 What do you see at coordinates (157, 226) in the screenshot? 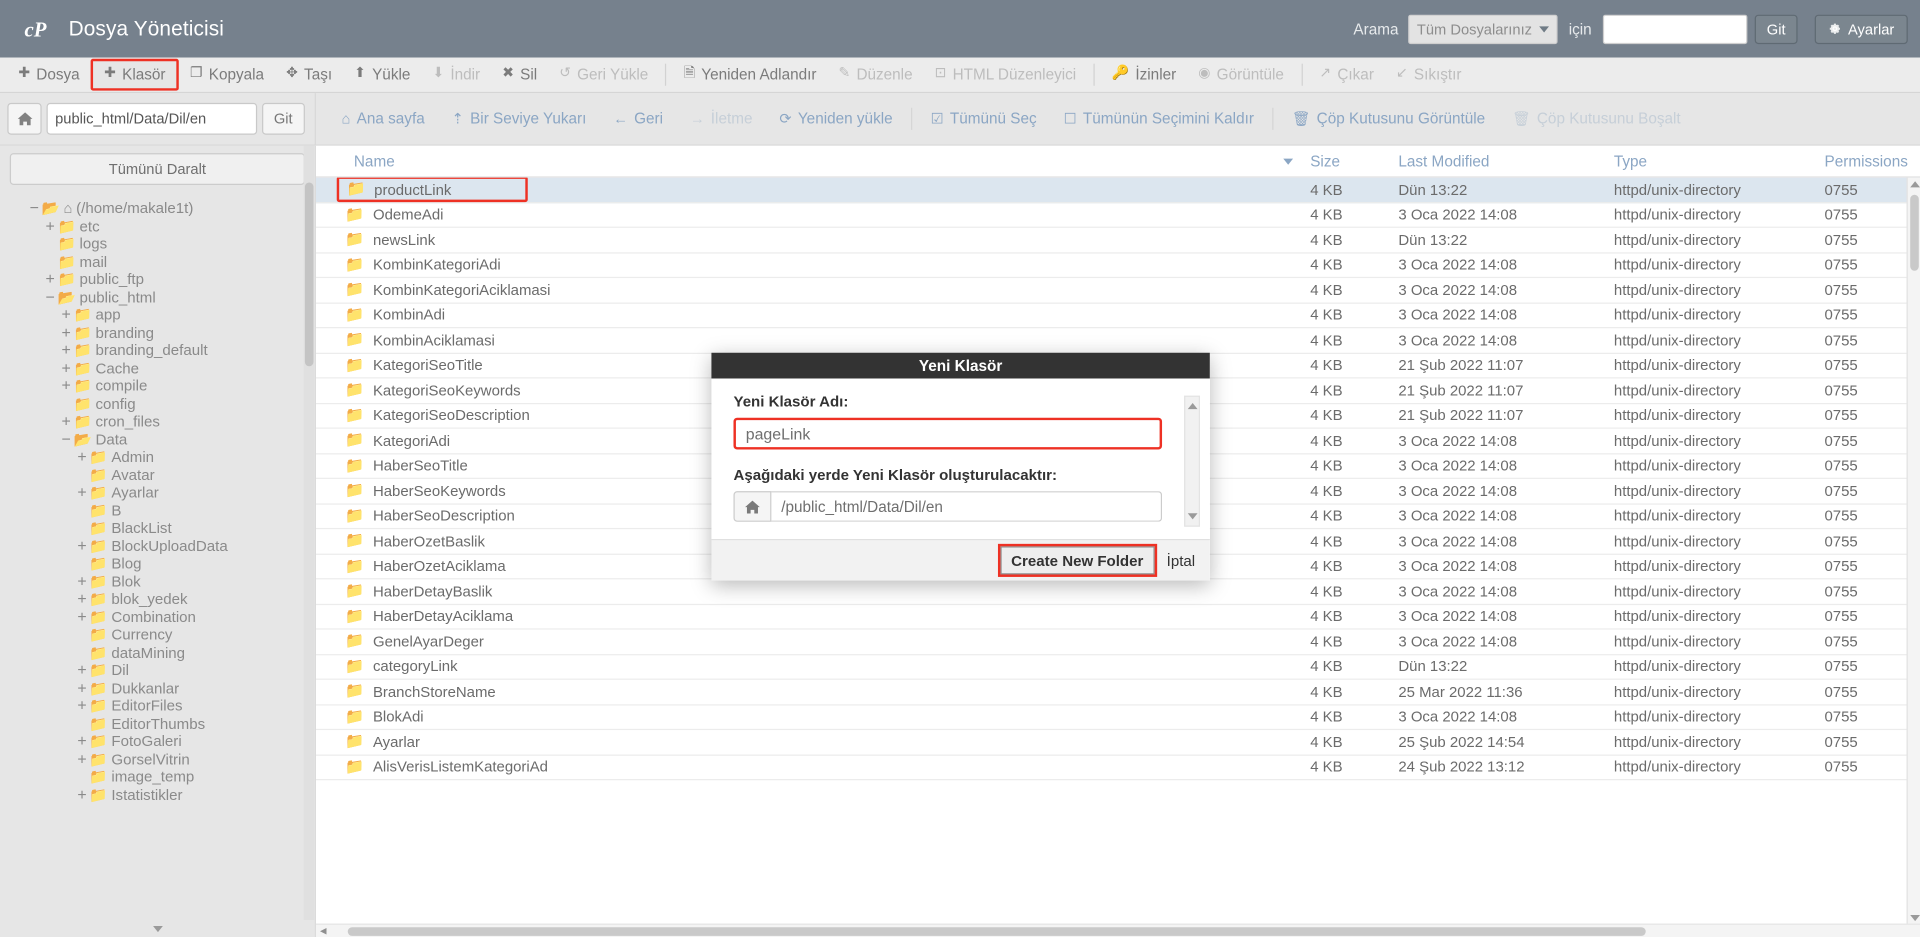
I see `tree-item: + 📁 etc` at bounding box center [157, 226].